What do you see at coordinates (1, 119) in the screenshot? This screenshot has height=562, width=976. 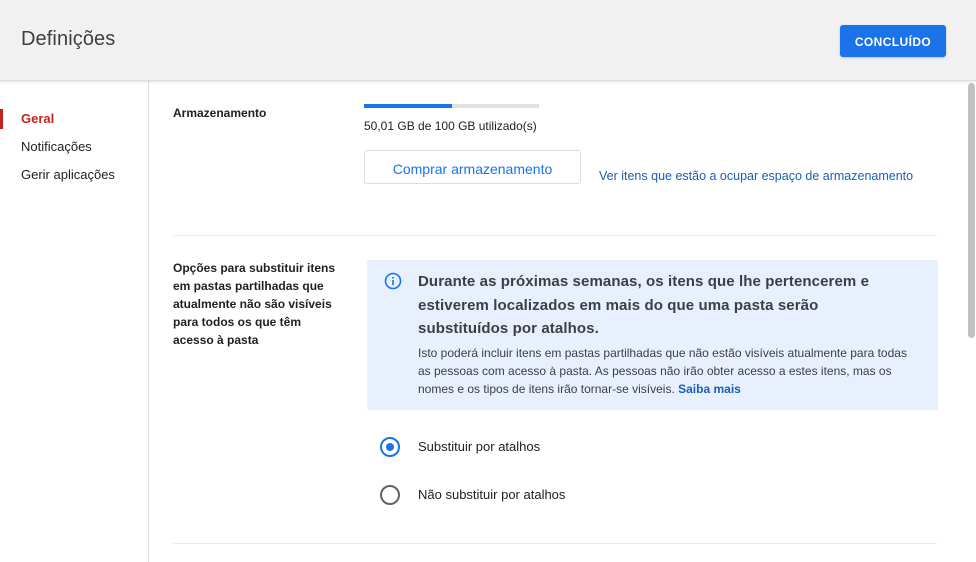 I see `active-nav-indicator` at bounding box center [1, 119].